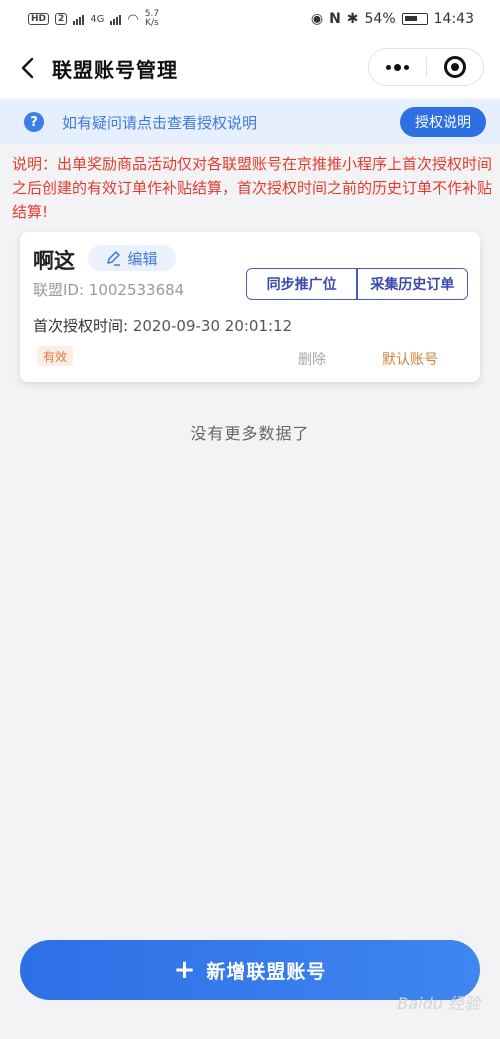 This screenshot has width=500, height=1039. Describe the element at coordinates (438, 1003) in the screenshot. I see `watermark: Baidu 经验` at that location.